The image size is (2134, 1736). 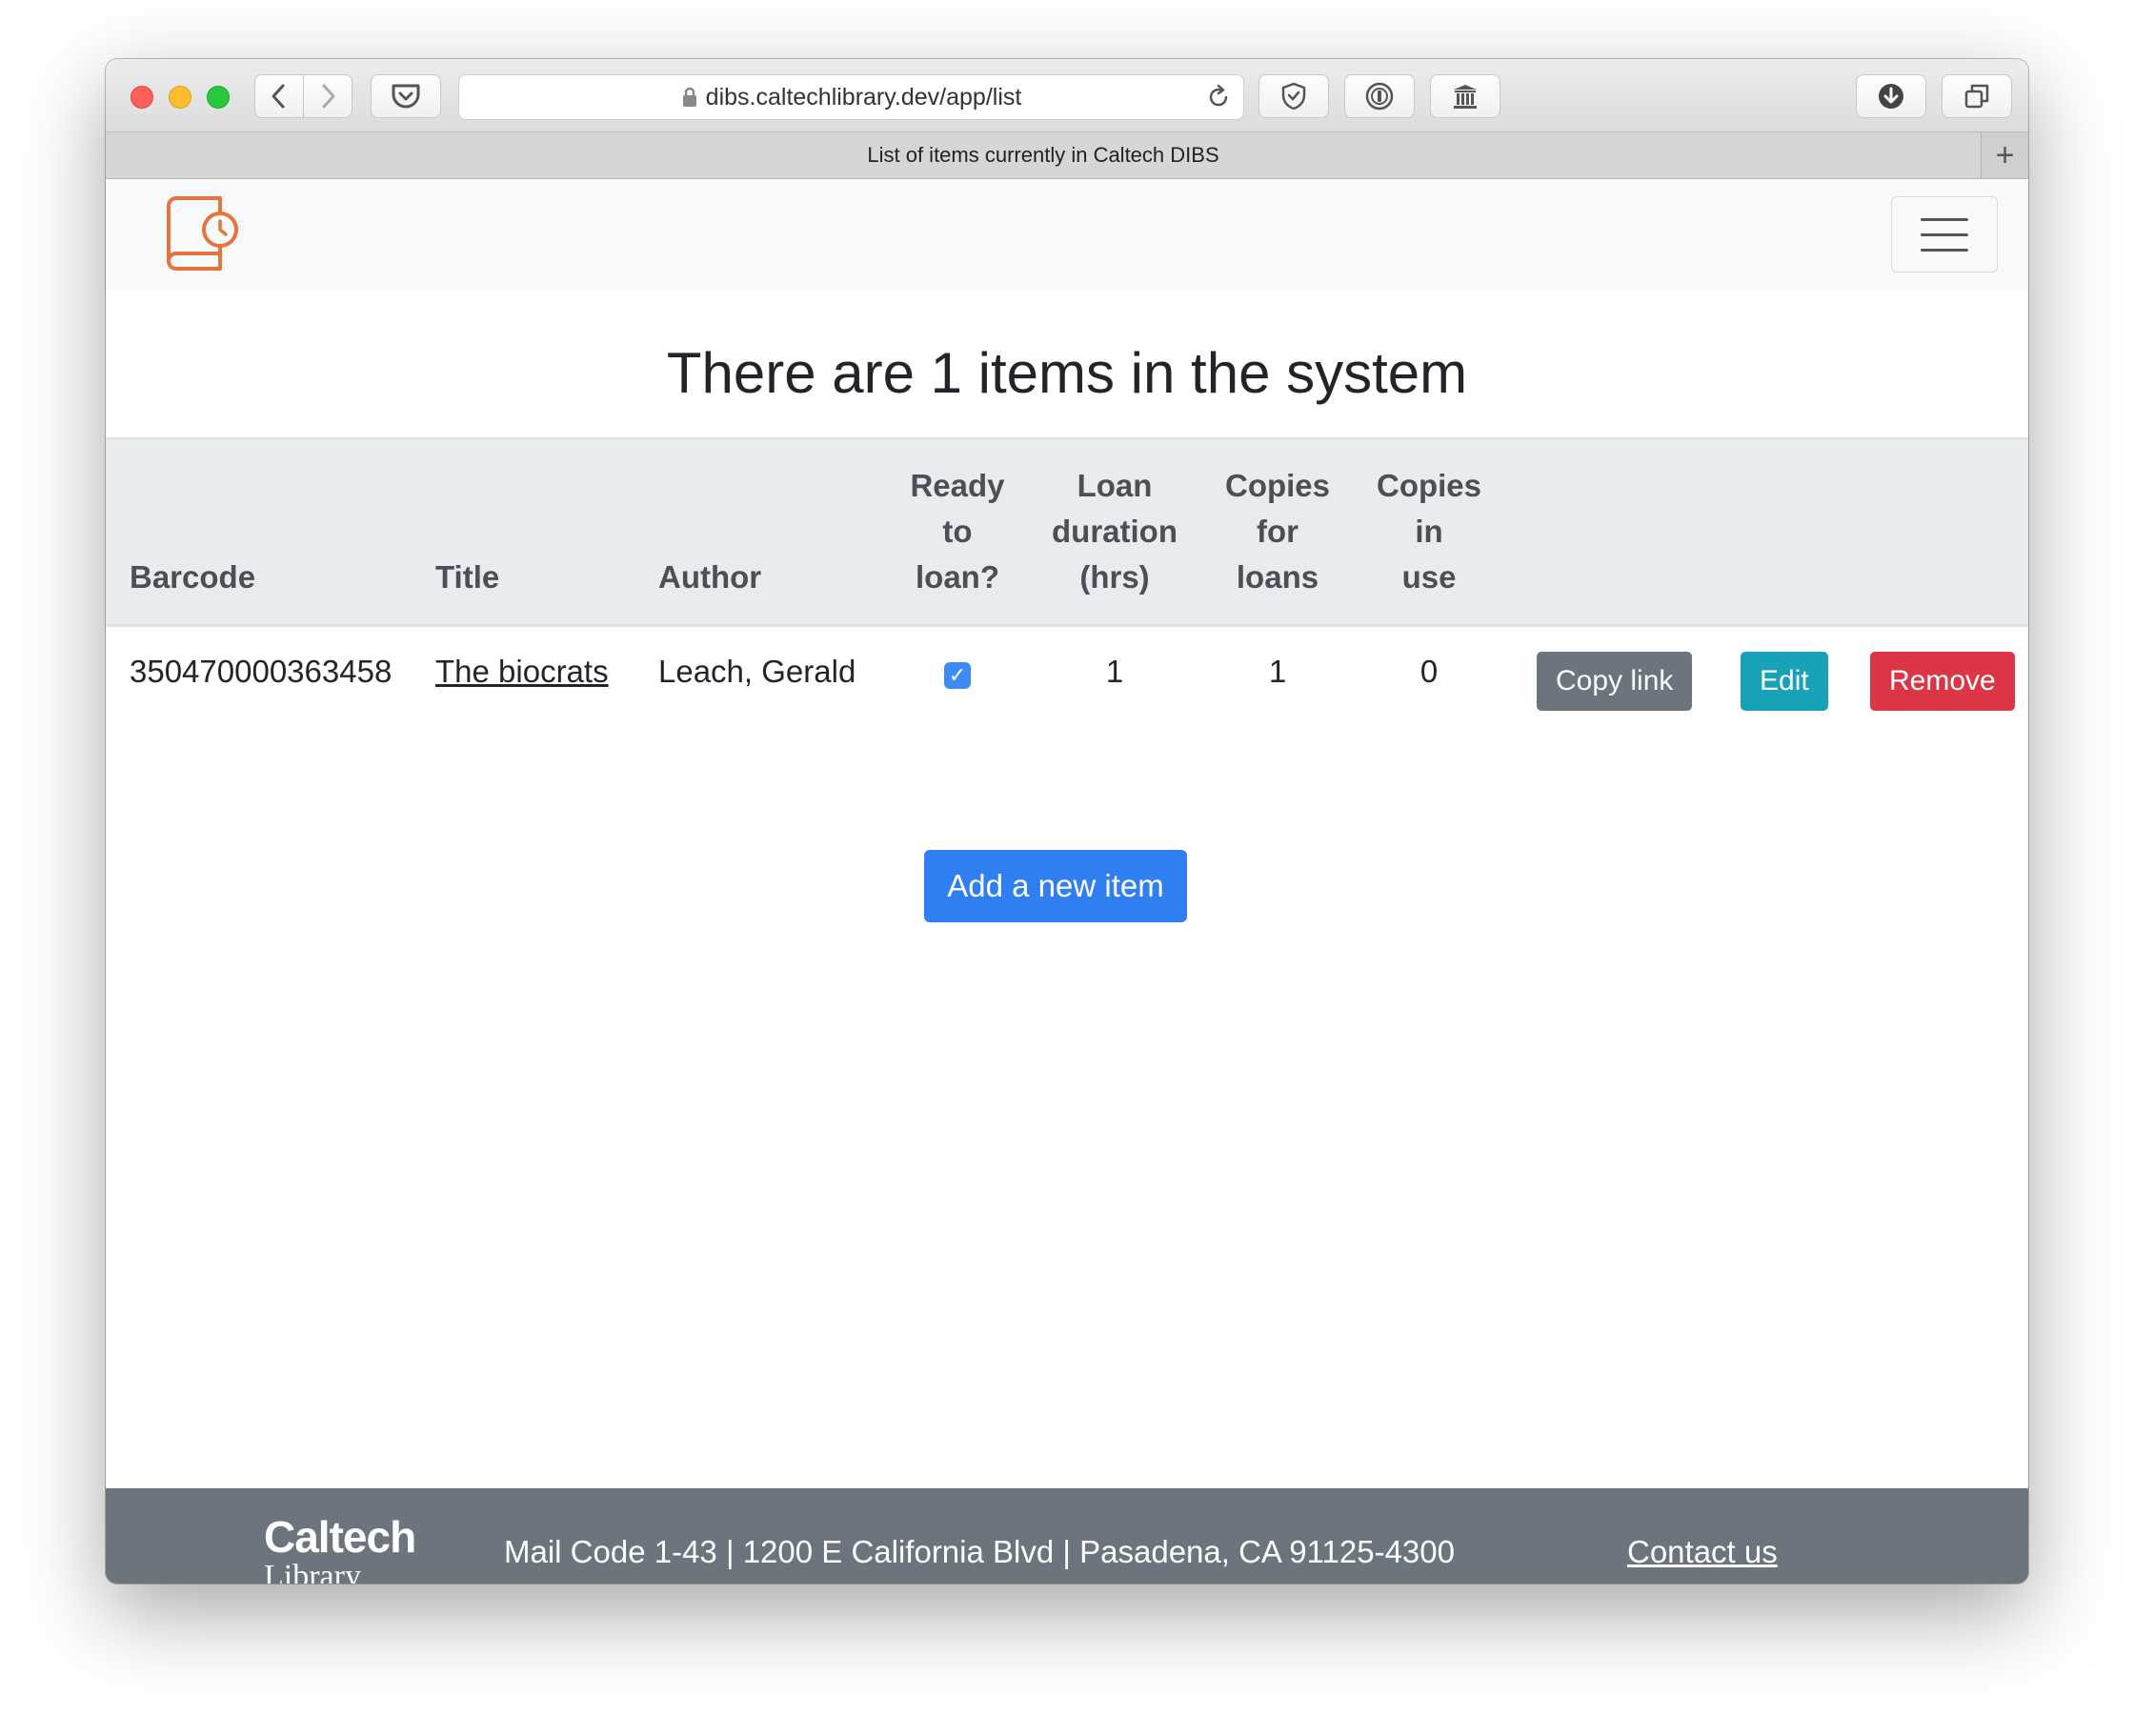 I want to click on header-copies-line1: Copies, so click(x=1277, y=485).